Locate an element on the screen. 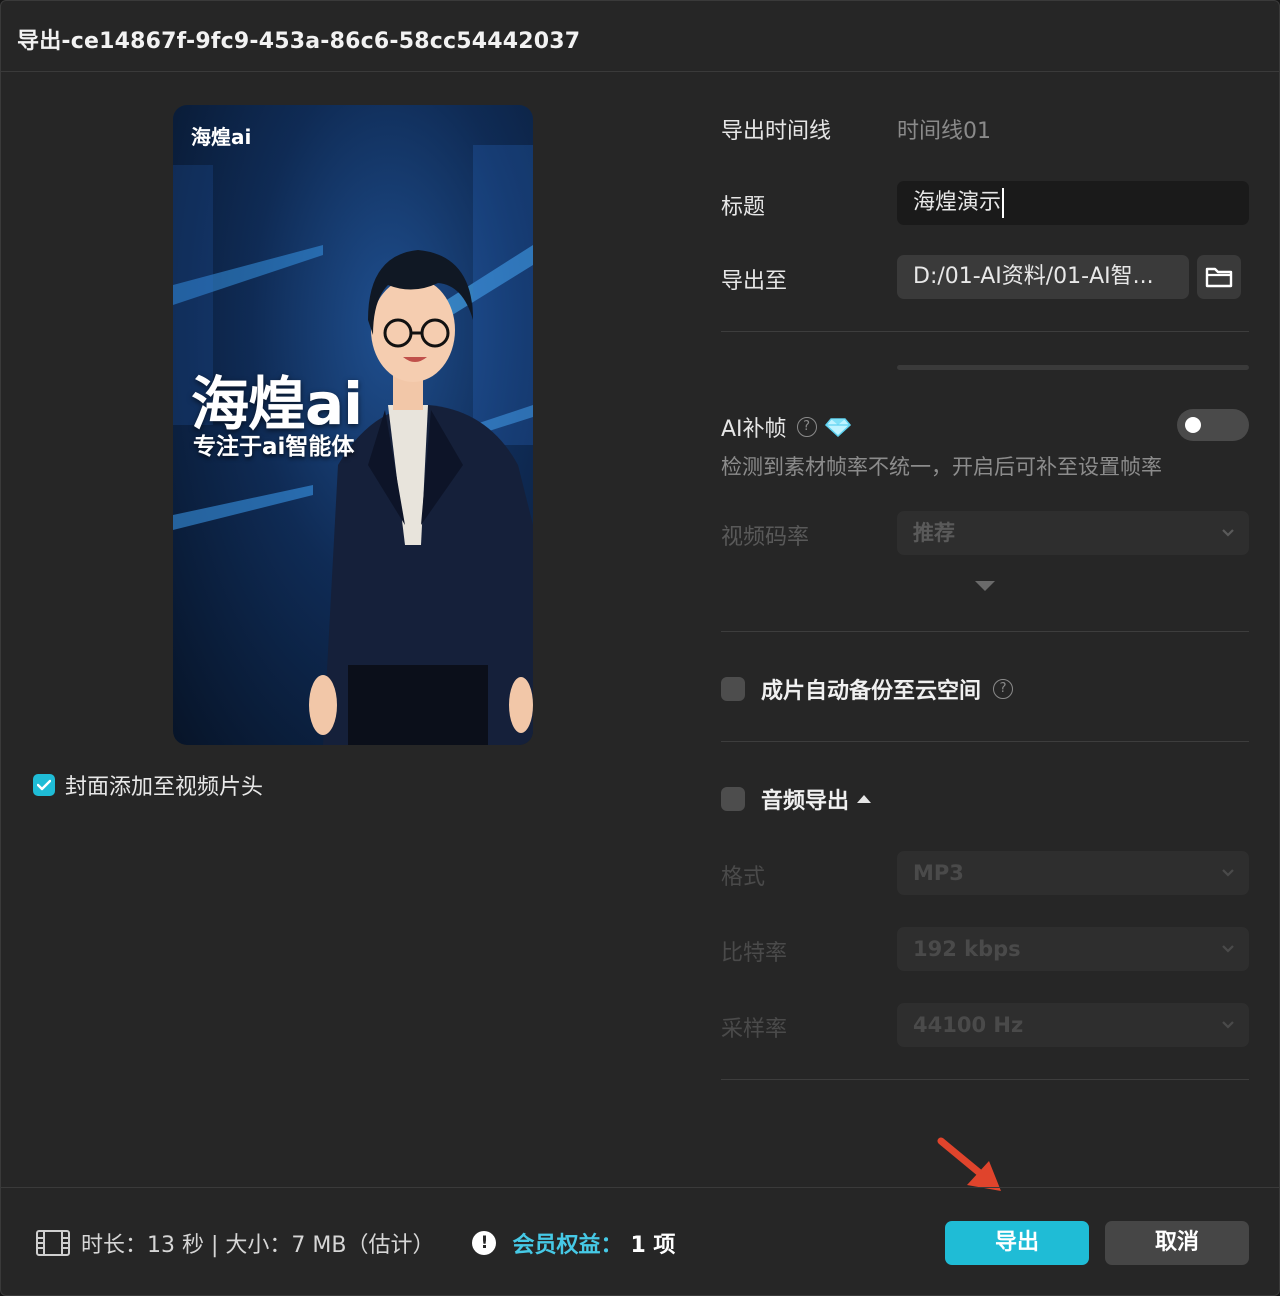 This screenshot has width=1280, height=1296. folder-icon is located at coordinates (1219, 277).